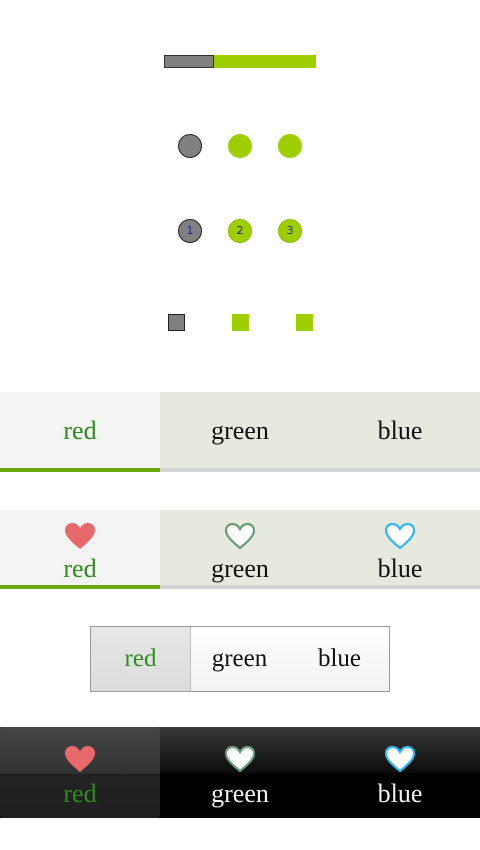  I want to click on tab-bar-text: red green blue, so click(240, 432).